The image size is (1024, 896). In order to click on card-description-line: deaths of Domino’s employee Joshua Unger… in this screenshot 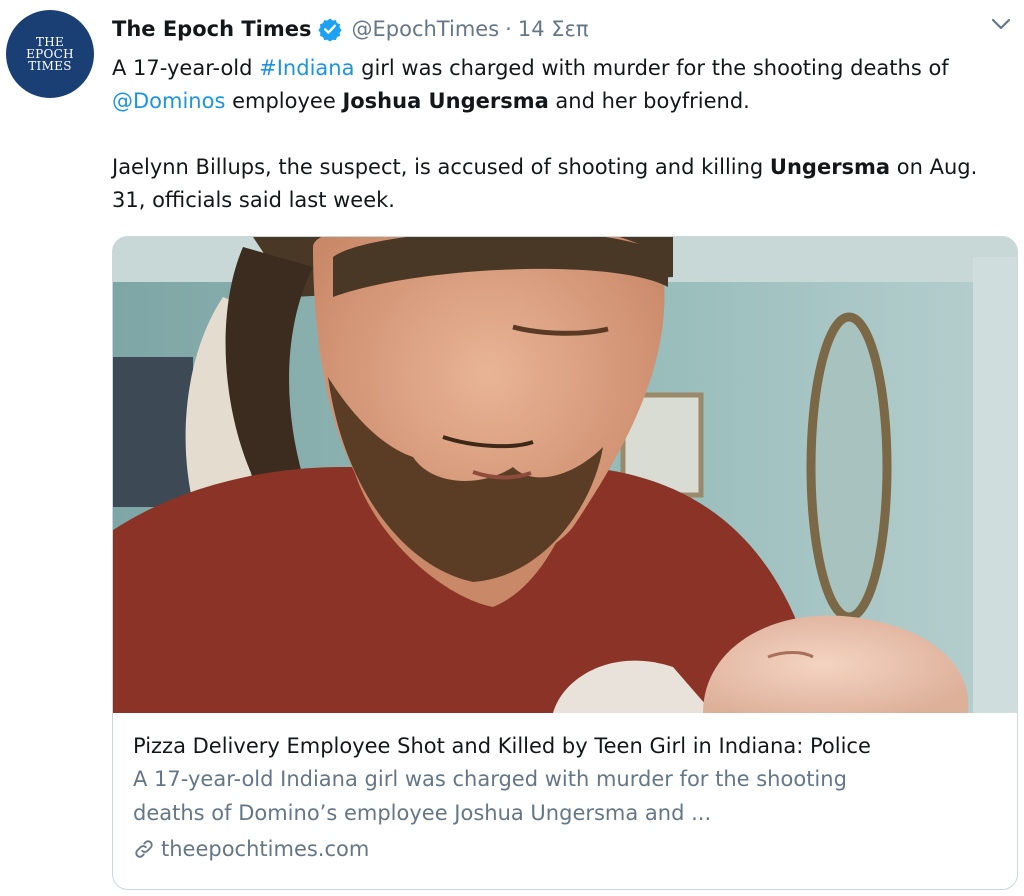, I will do `click(422, 813)`.